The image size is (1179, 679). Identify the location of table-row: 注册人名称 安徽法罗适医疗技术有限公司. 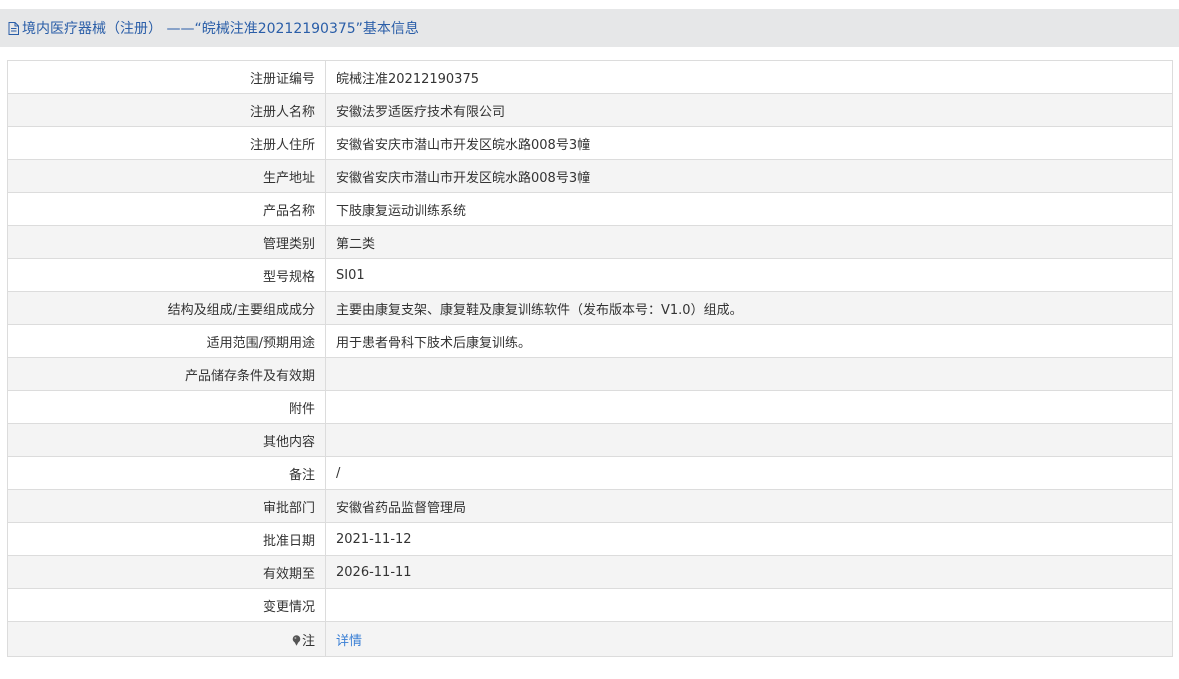
(590, 110).